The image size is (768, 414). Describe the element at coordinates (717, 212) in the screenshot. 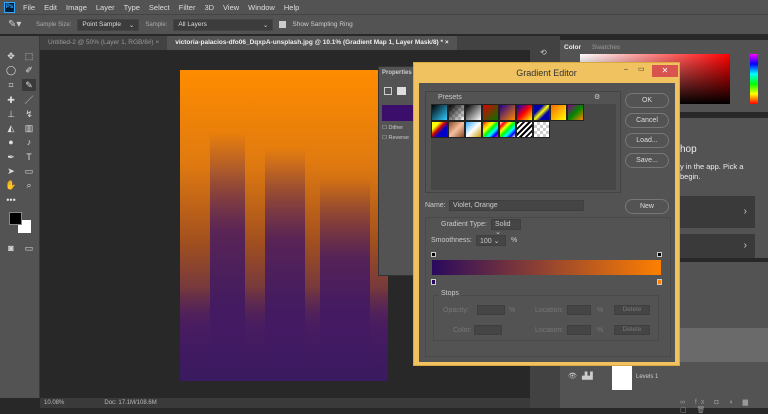

I see `learn-card-1: ›` at that location.